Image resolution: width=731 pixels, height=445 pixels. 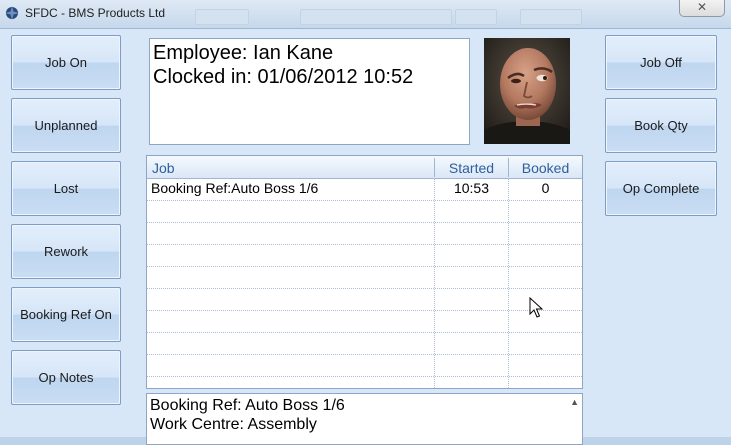 I want to click on job-on-button: Job On, so click(x=66, y=62).